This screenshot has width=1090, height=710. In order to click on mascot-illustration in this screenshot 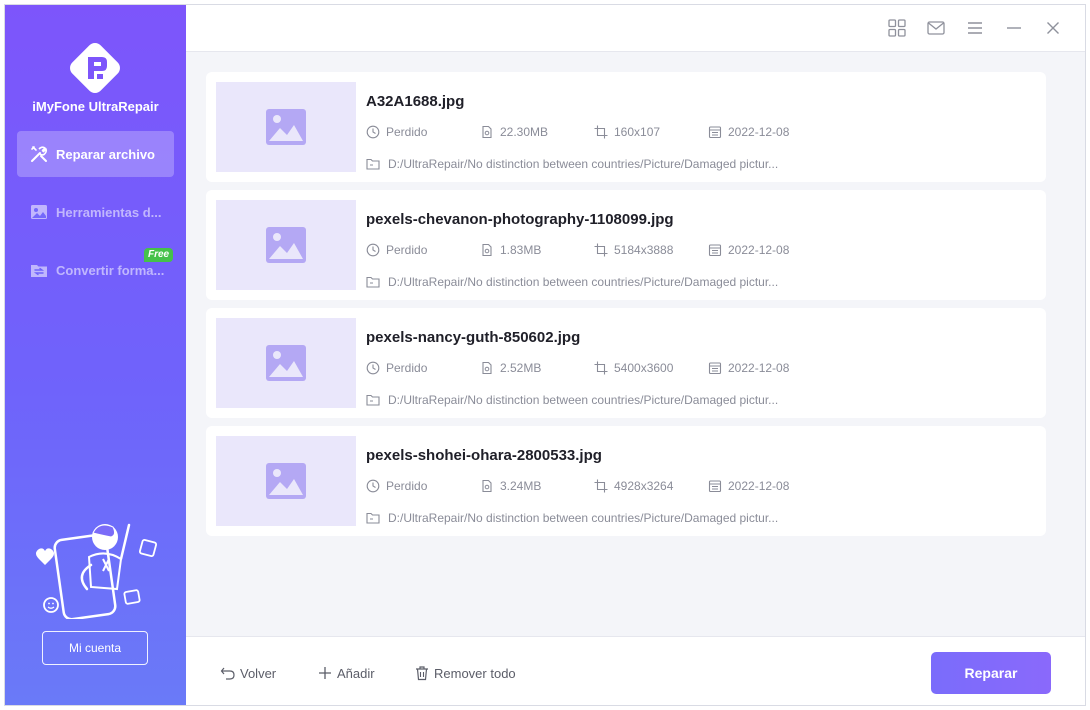, I will do `click(95, 568)`.